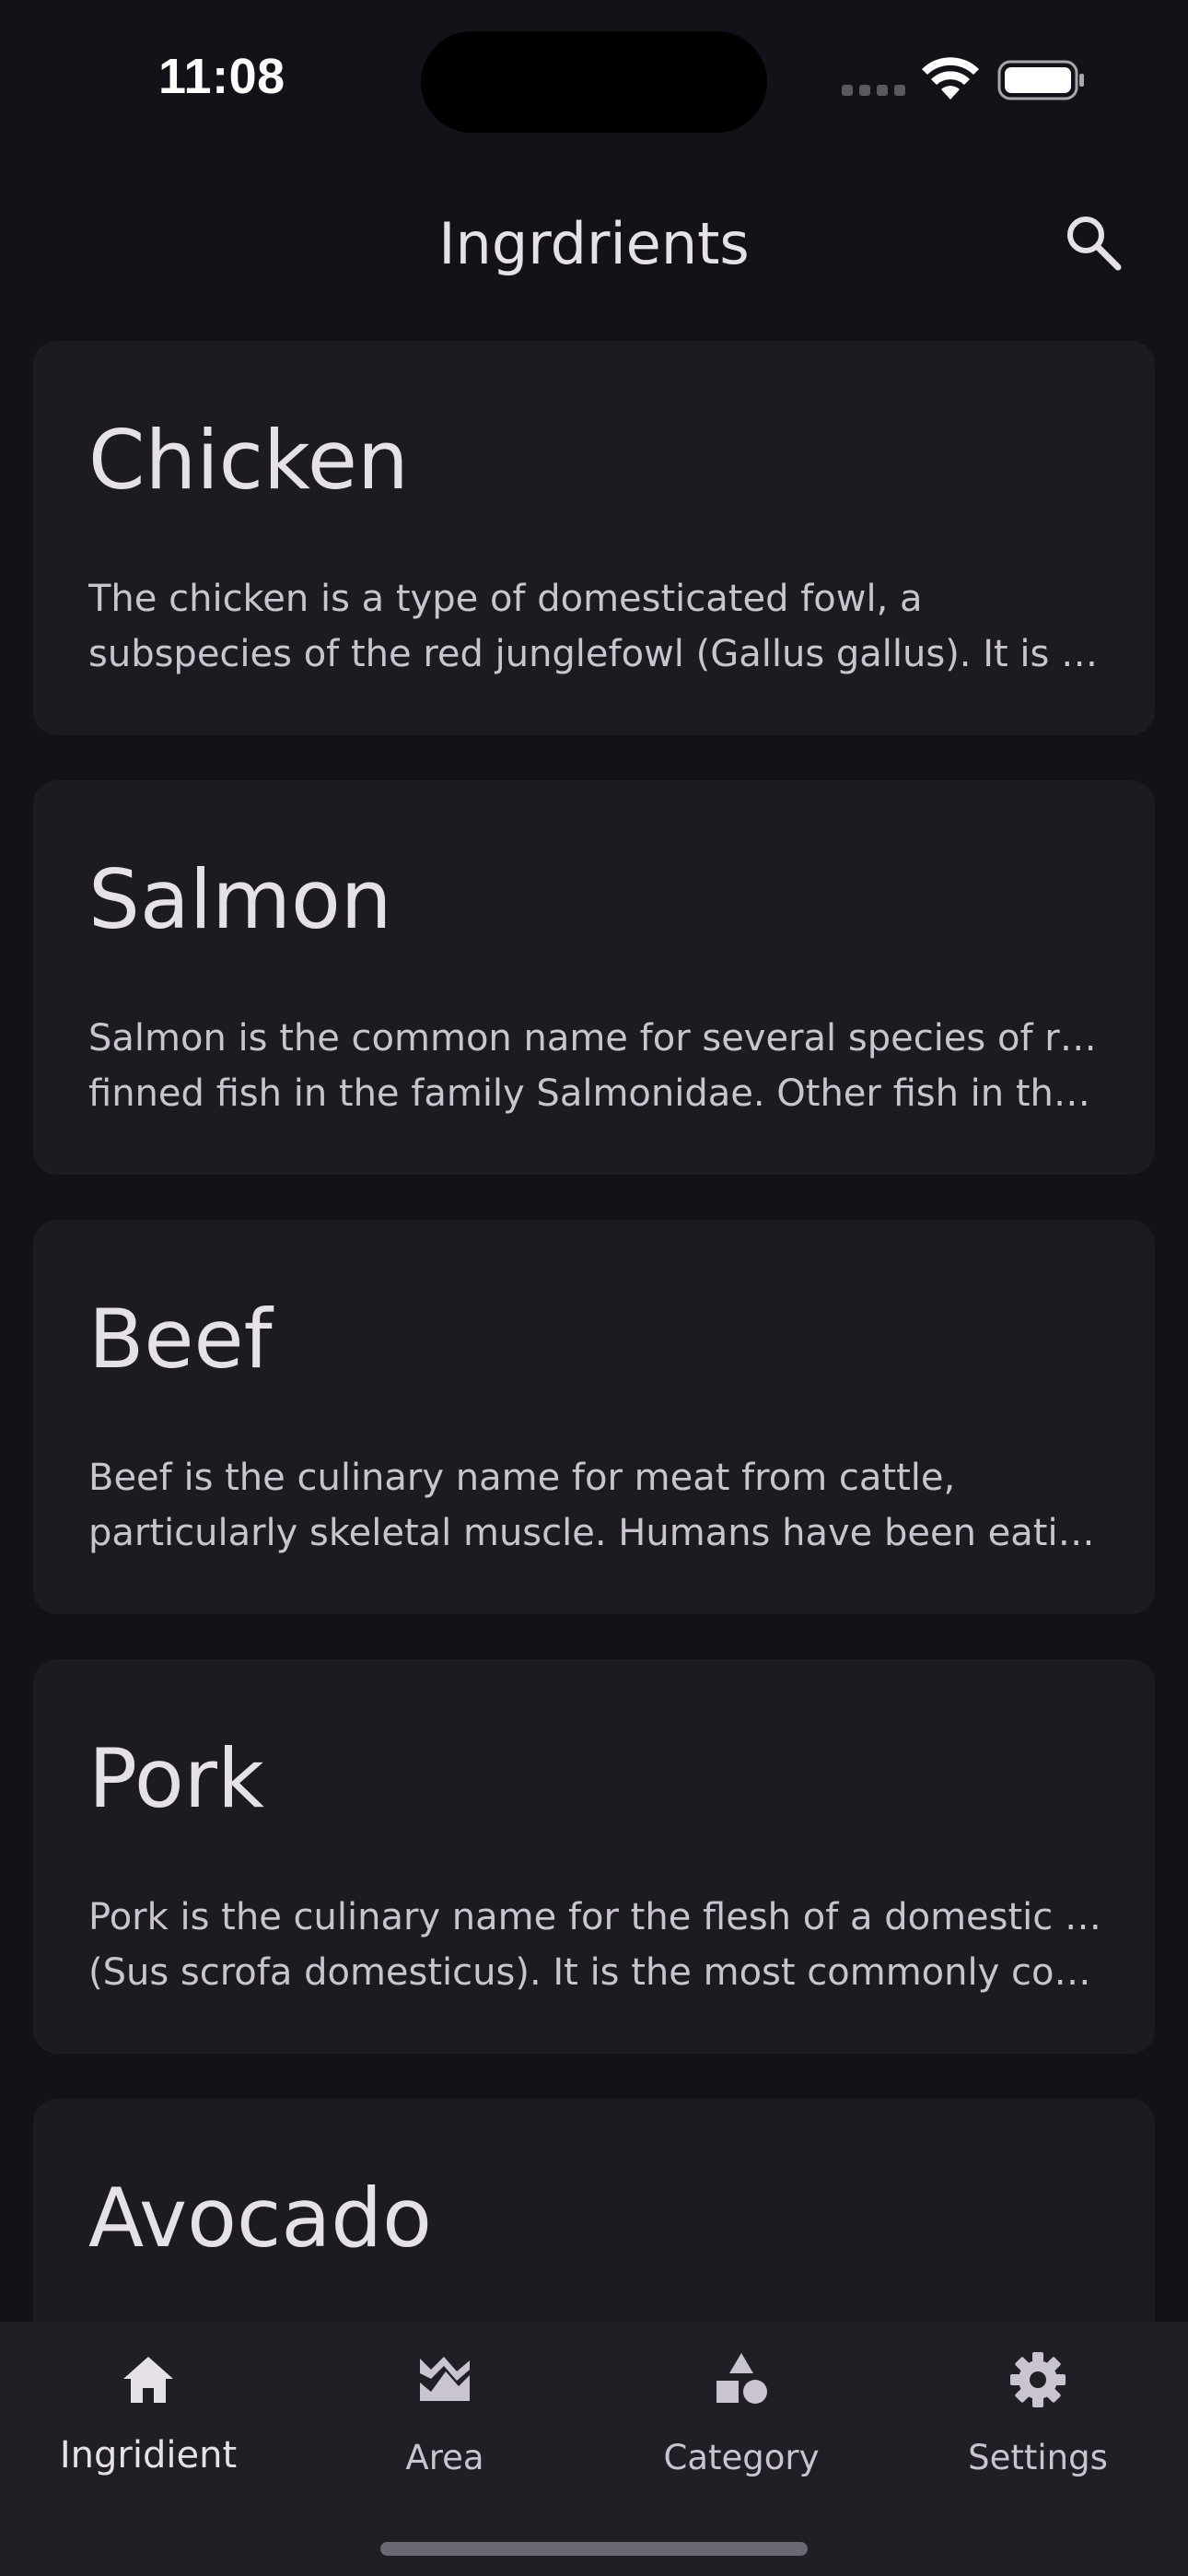  I want to click on page-title: Ingrdrients, so click(594, 244).